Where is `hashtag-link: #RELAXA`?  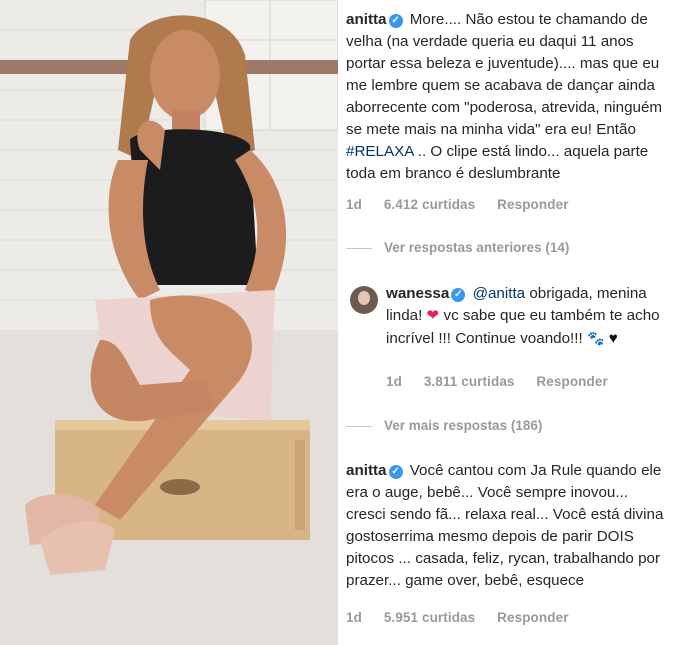
hashtag-link: #RELAXA is located at coordinates (380, 151).